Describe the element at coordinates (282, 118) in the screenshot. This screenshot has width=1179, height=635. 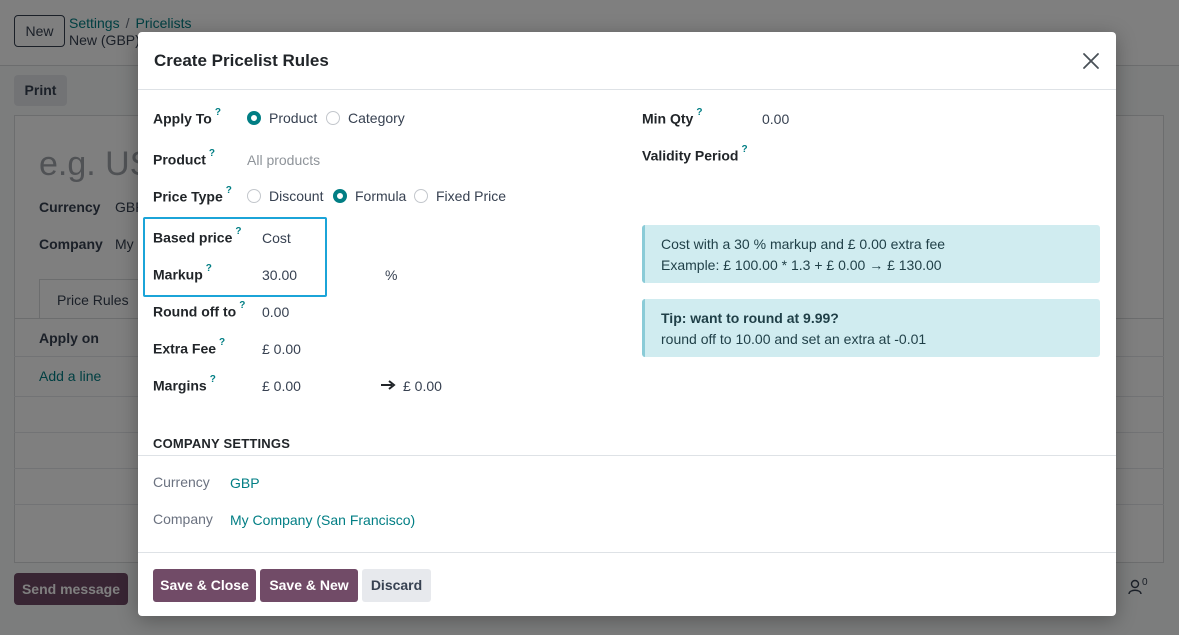
I see `apply-to-product-radio: Product` at that location.